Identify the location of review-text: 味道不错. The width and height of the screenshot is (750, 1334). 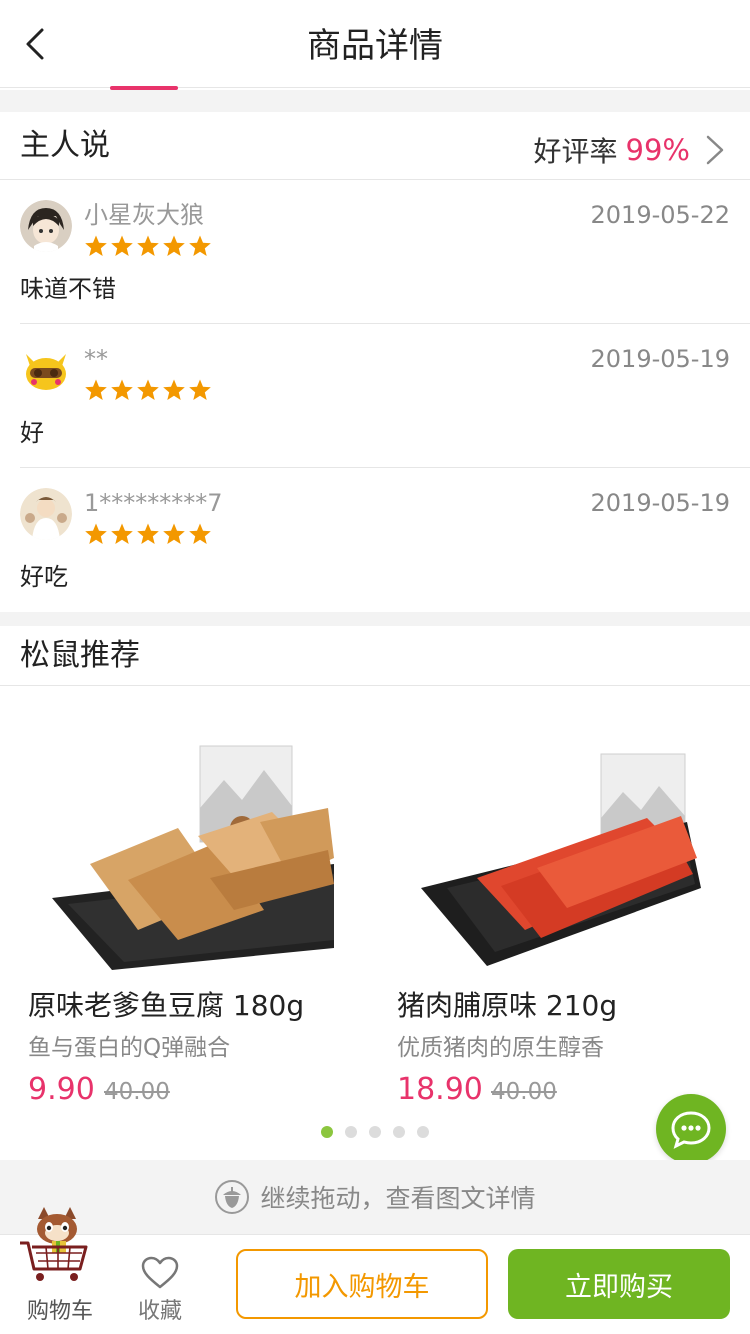
(68, 289).